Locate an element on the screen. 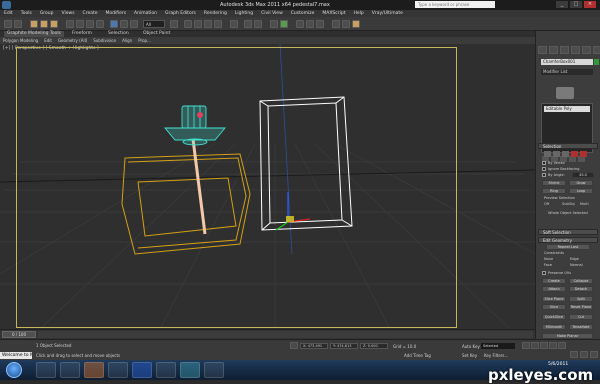 The width and height of the screenshot is (600, 384). msmooth-button: MSmooth is located at coordinates (554, 327).